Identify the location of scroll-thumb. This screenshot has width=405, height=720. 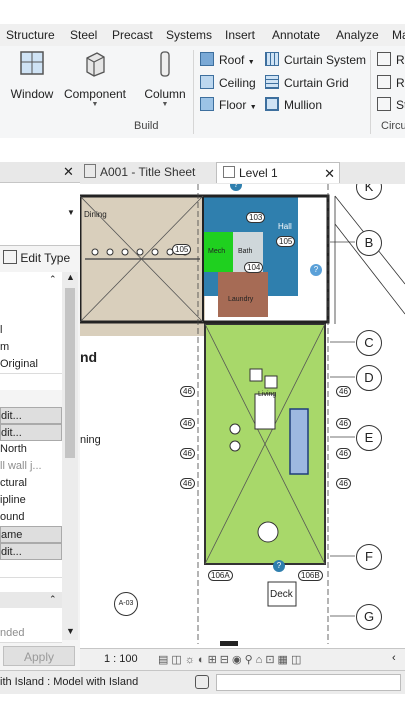
(70, 373).